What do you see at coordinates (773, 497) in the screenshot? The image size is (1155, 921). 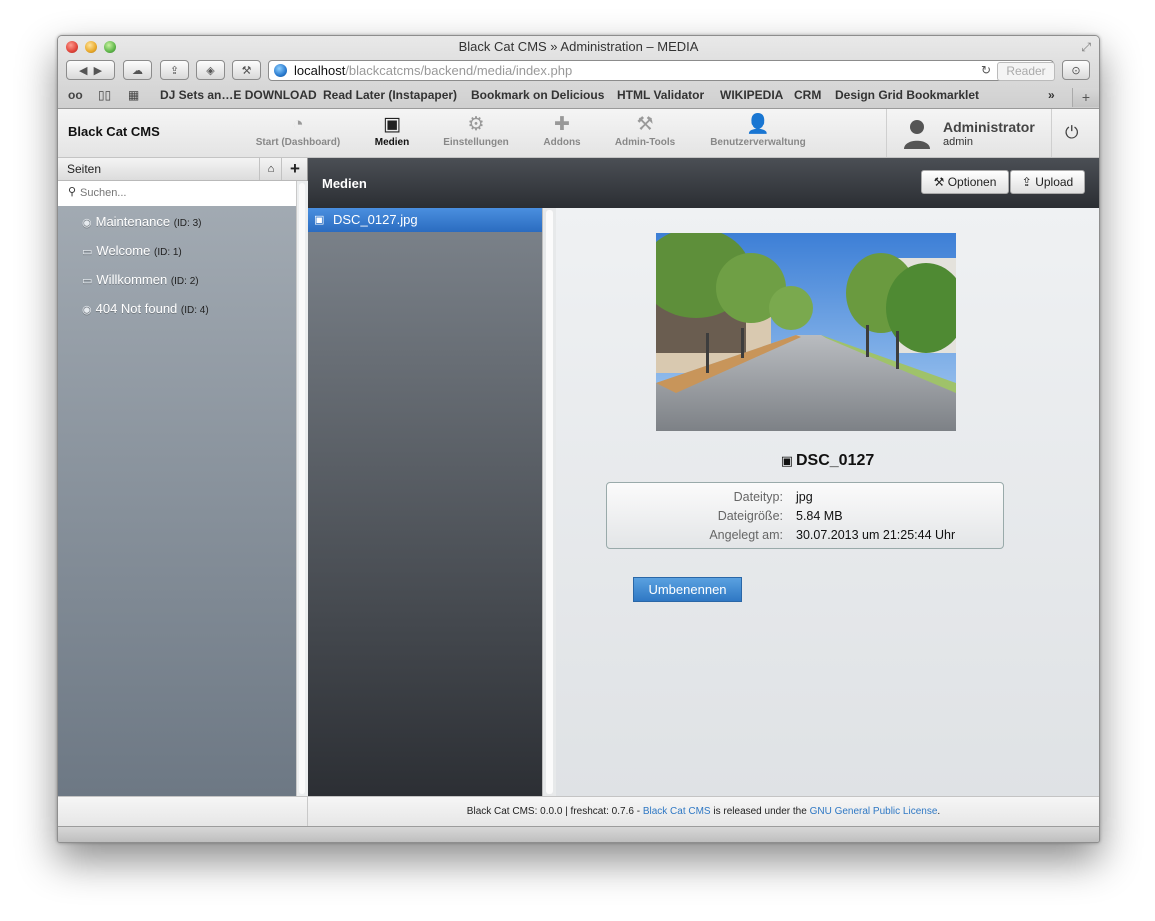 I see `info-row-type: Dateityp: jpg` at bounding box center [773, 497].